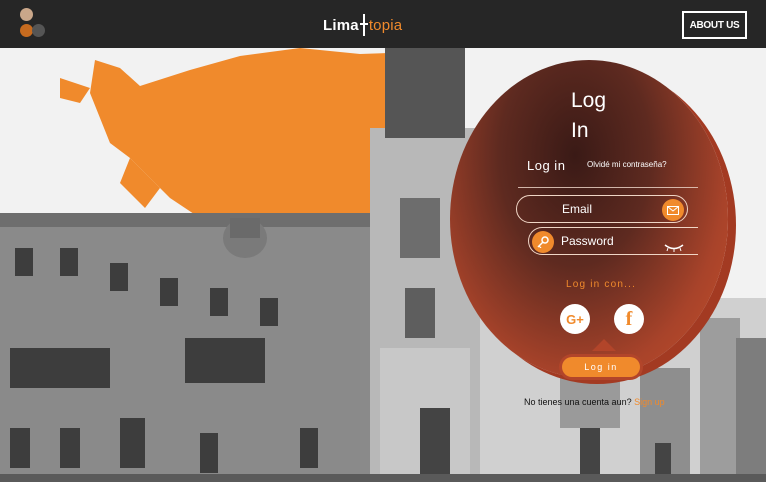  Describe the element at coordinates (546, 165) in the screenshot. I see `tab-login: Log in` at that location.